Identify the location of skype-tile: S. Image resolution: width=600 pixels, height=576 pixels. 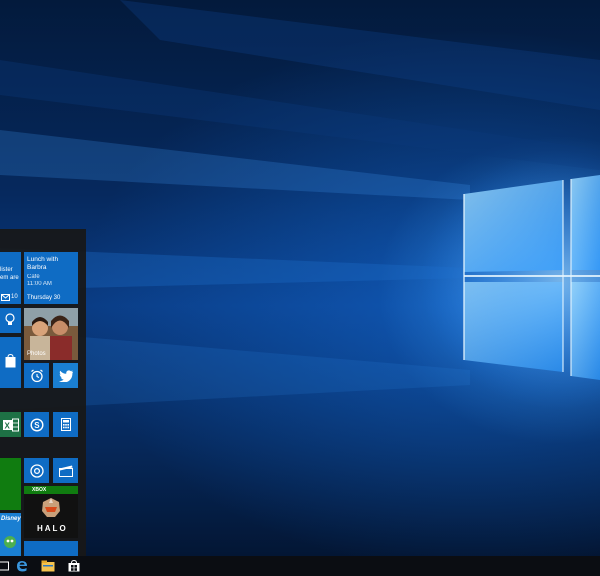
(36, 424).